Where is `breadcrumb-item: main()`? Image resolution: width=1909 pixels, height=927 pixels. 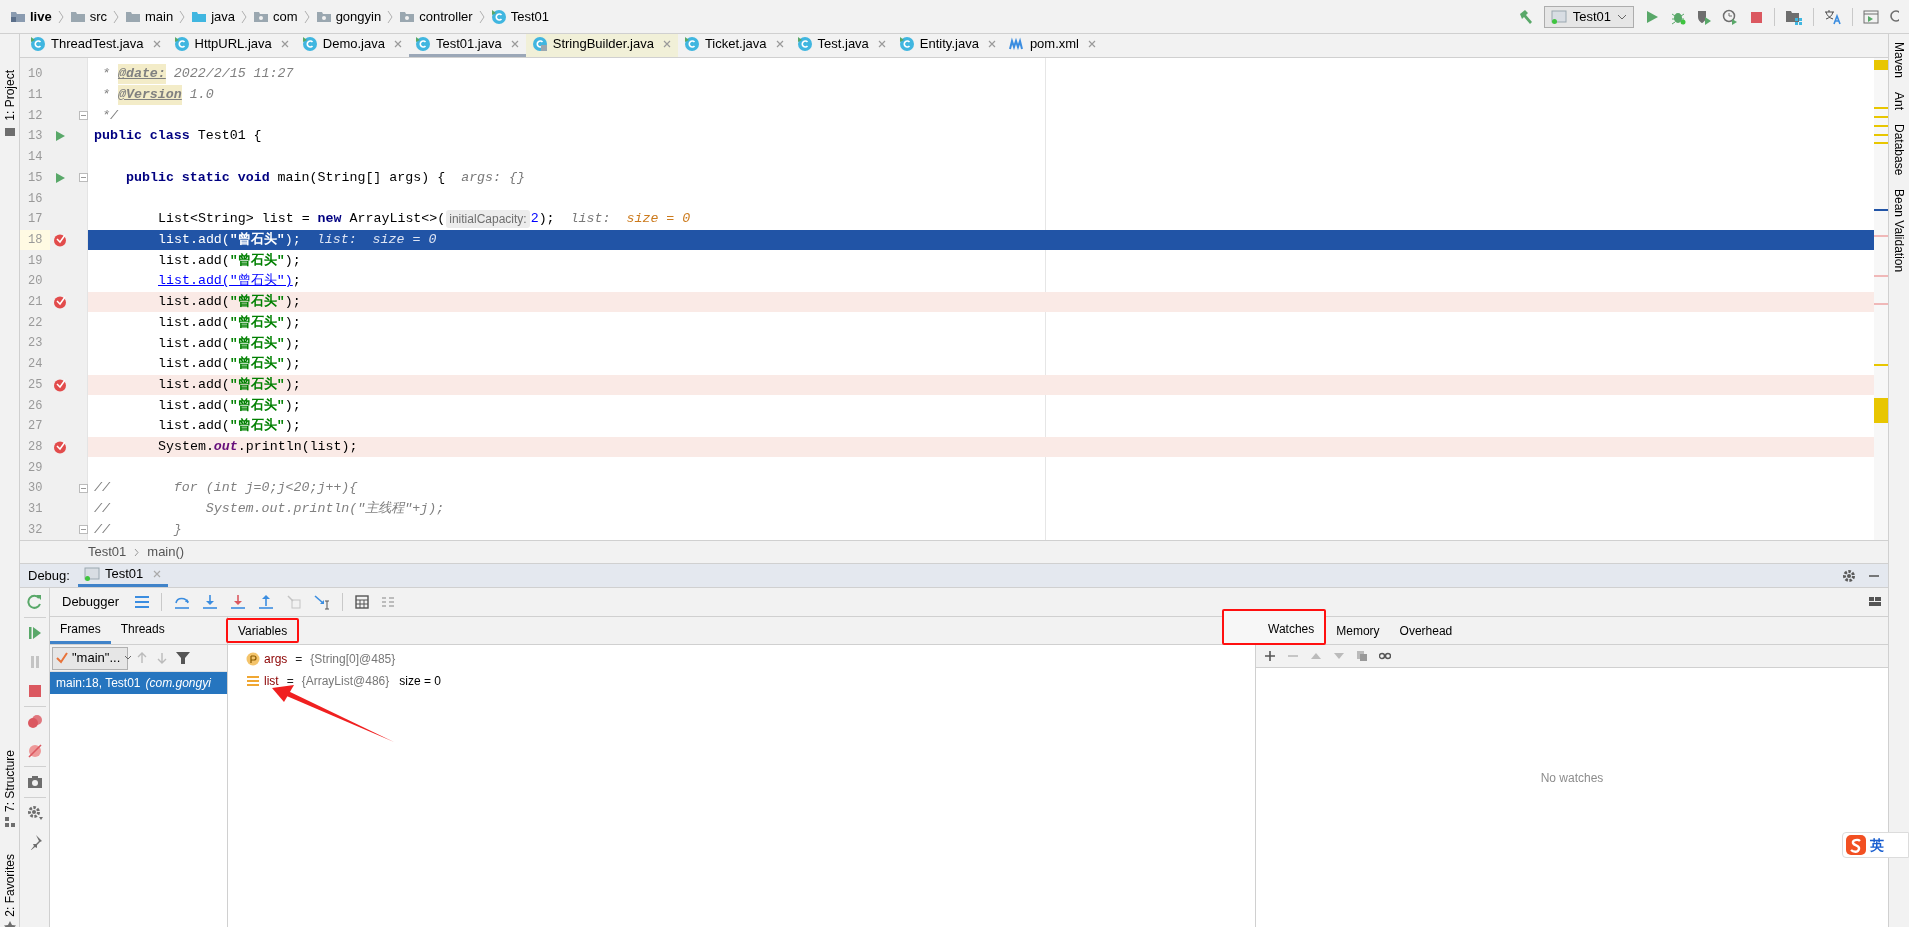 breadcrumb-item: main() is located at coordinates (166, 552).